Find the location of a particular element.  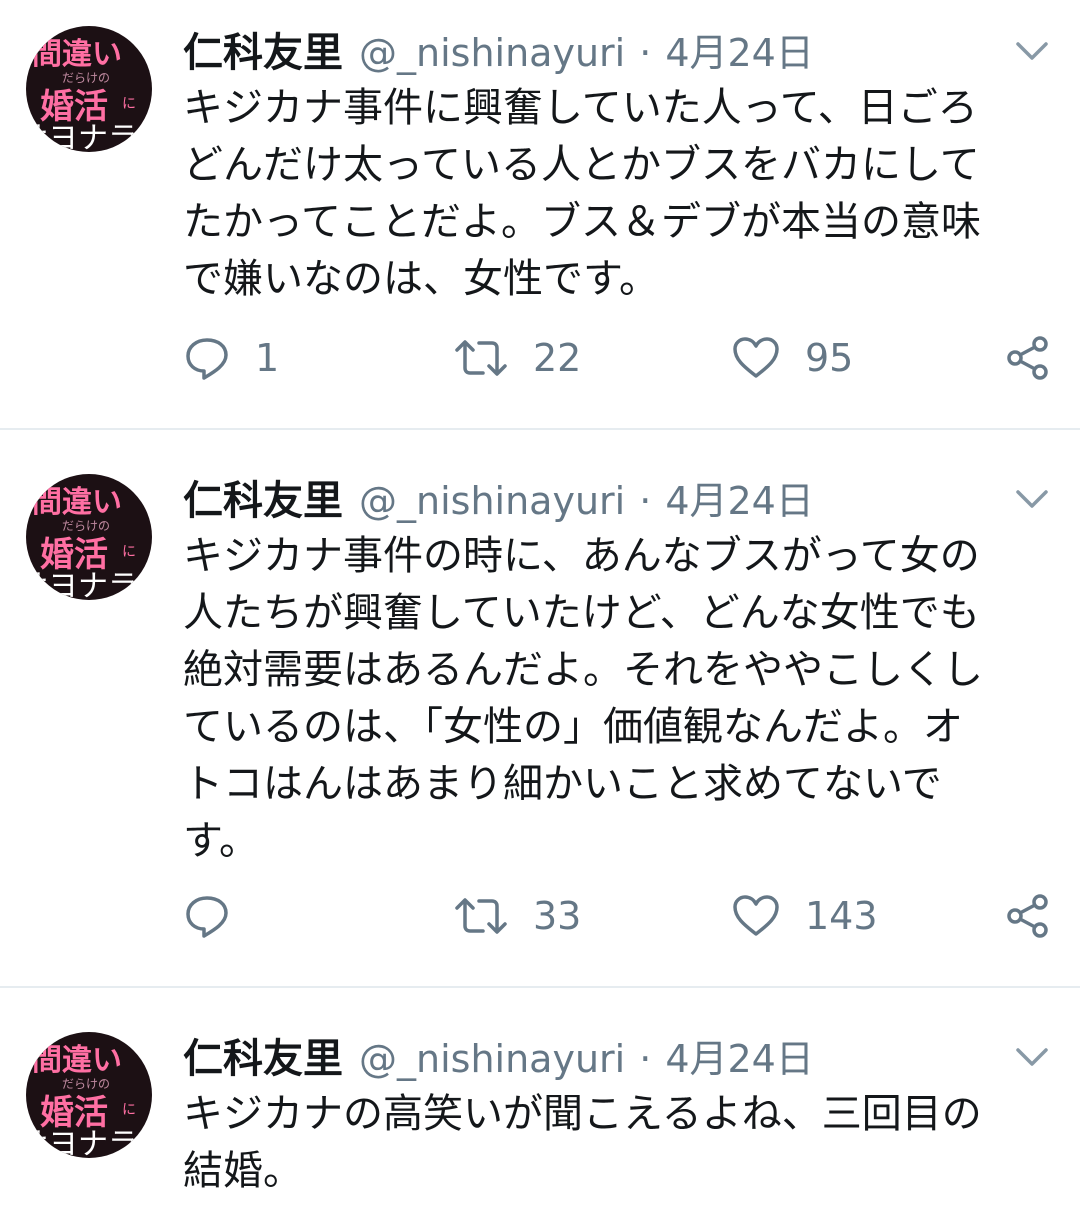

tweet-actions: 1 22 95 is located at coordinates (623, 358).